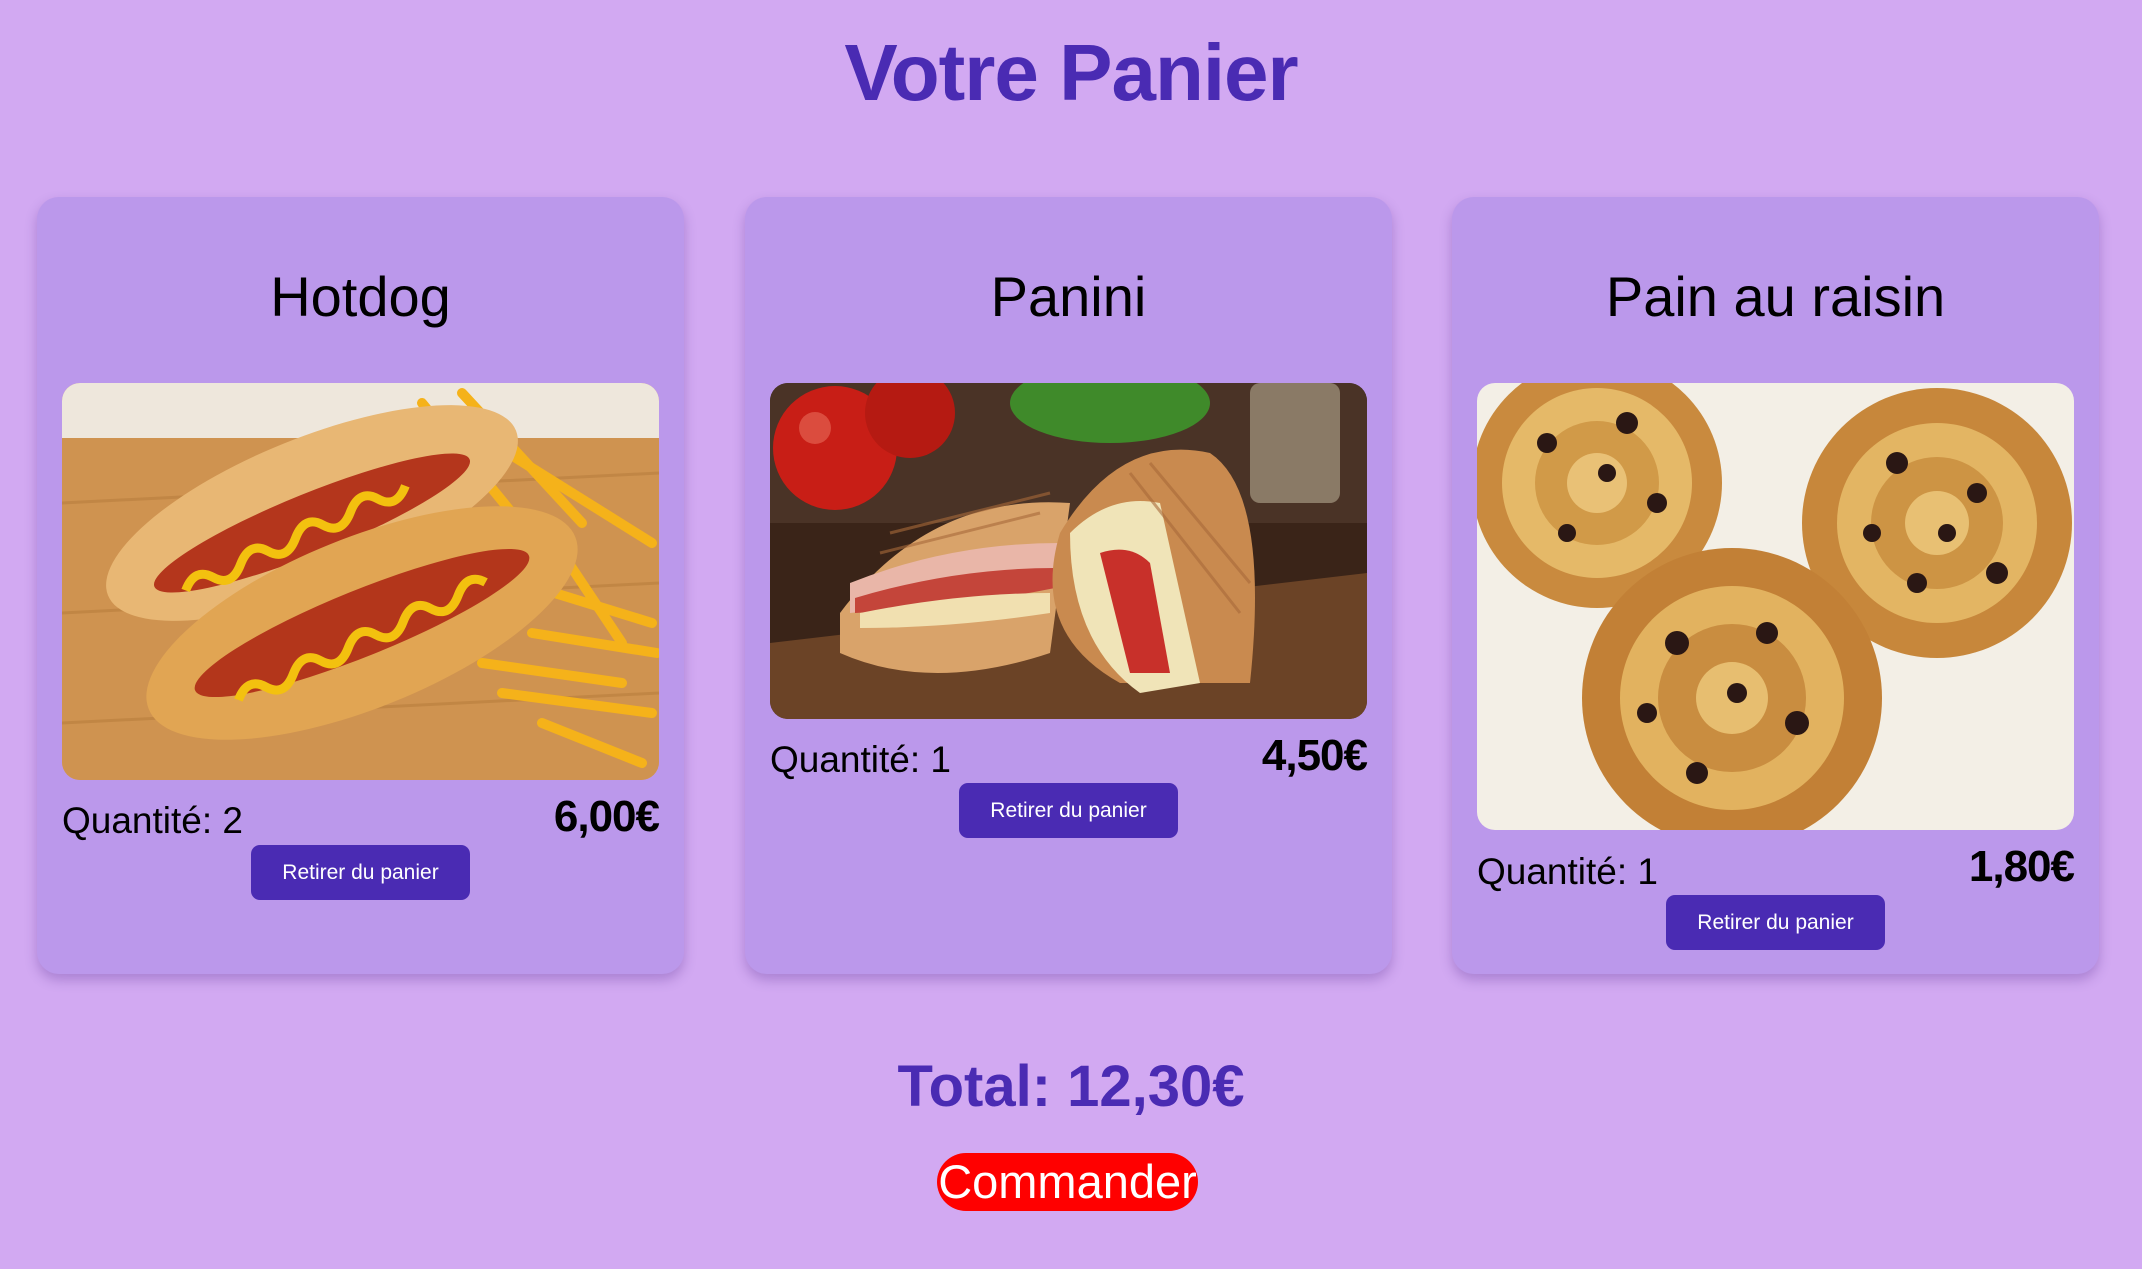 The width and height of the screenshot is (2142, 1269). I want to click on item-name: Panini, so click(1068, 296).